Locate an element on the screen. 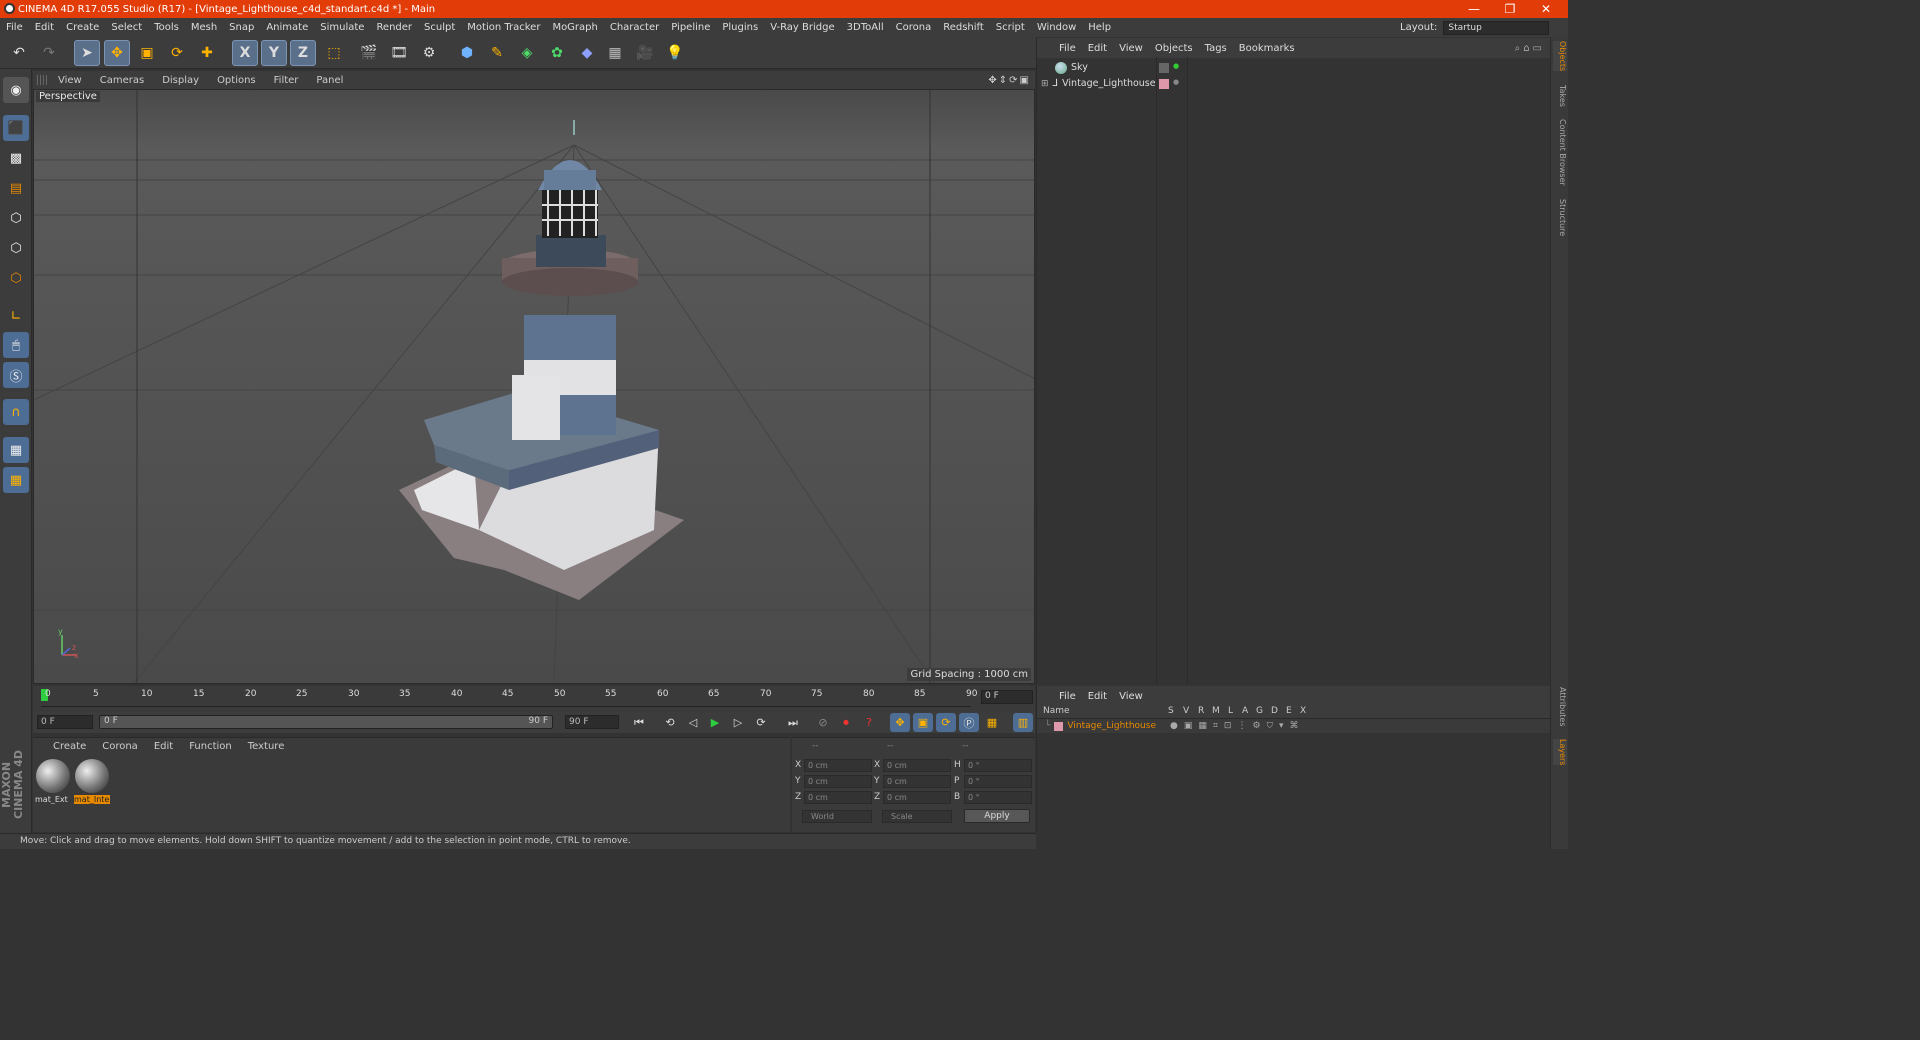  material-menu-function: Function is located at coordinates (210, 746).